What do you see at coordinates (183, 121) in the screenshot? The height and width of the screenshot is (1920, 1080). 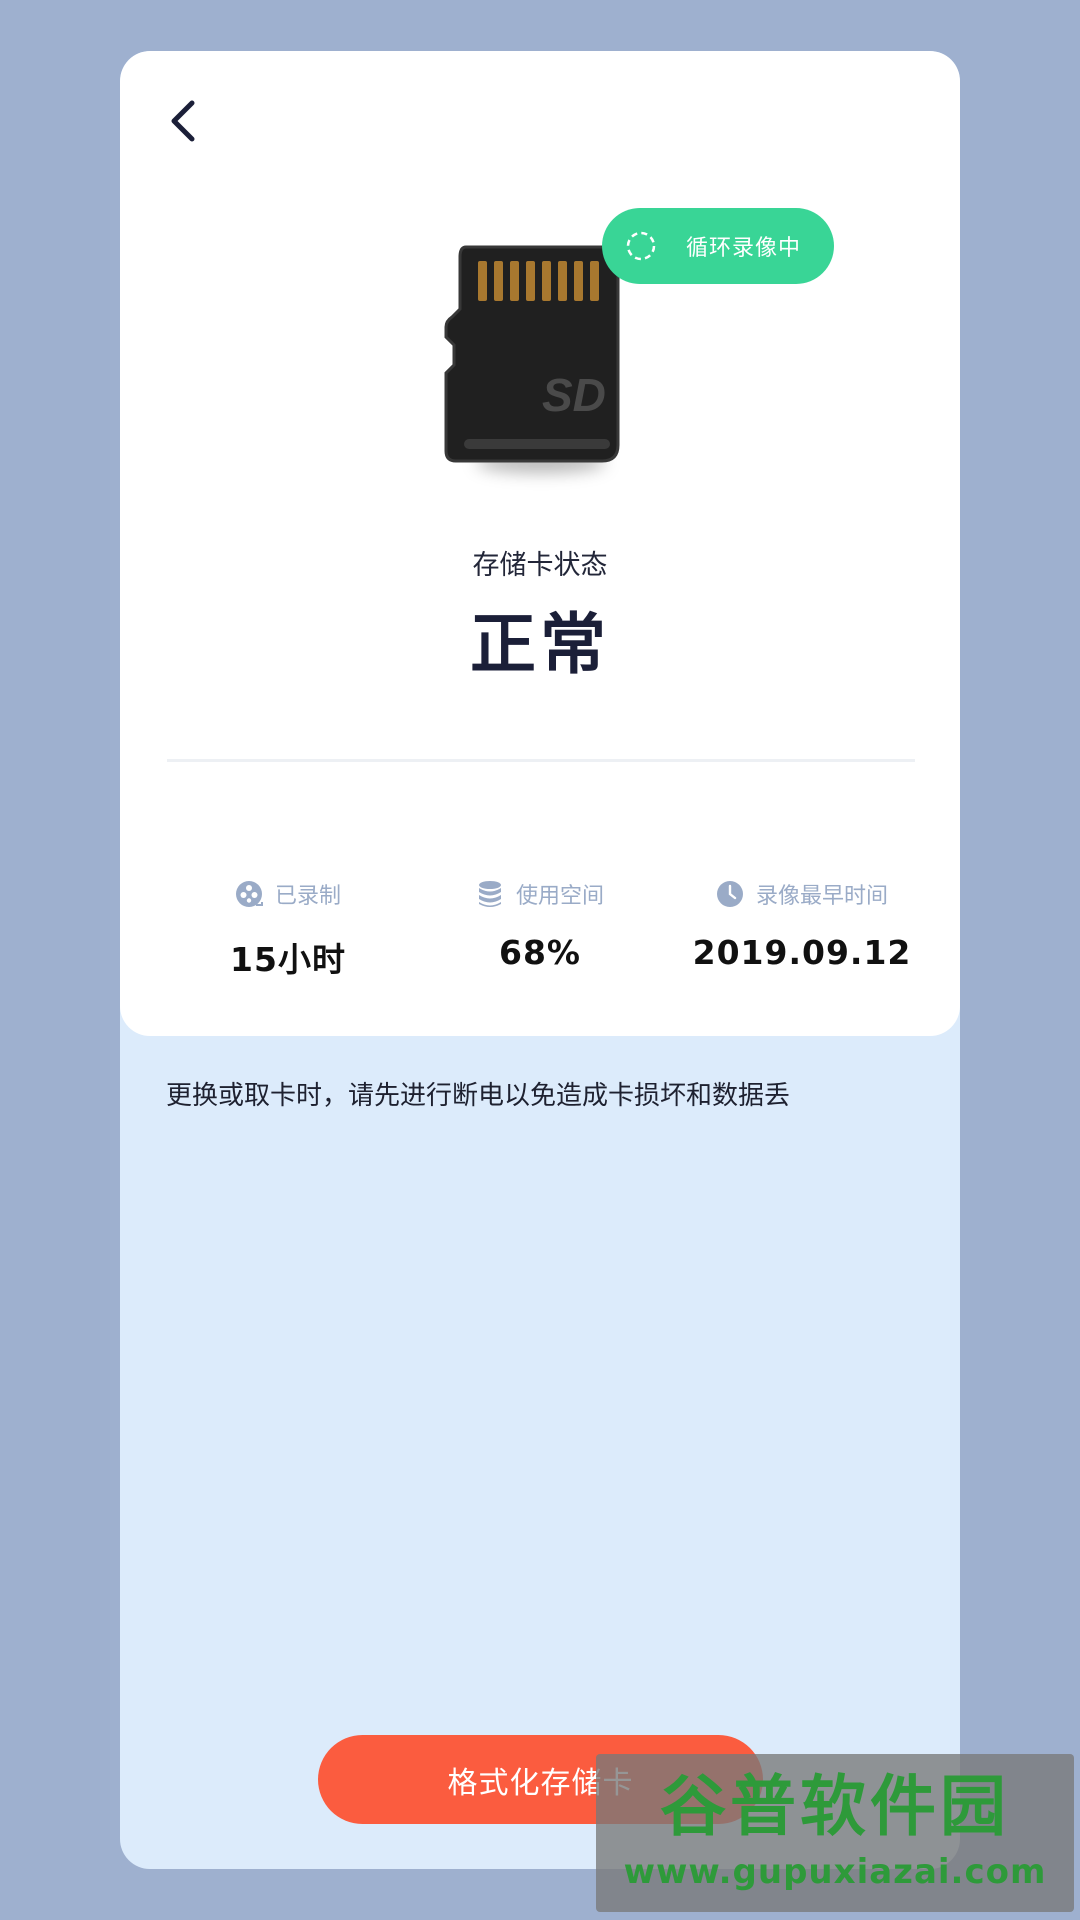 I see `chevron-left-icon` at bounding box center [183, 121].